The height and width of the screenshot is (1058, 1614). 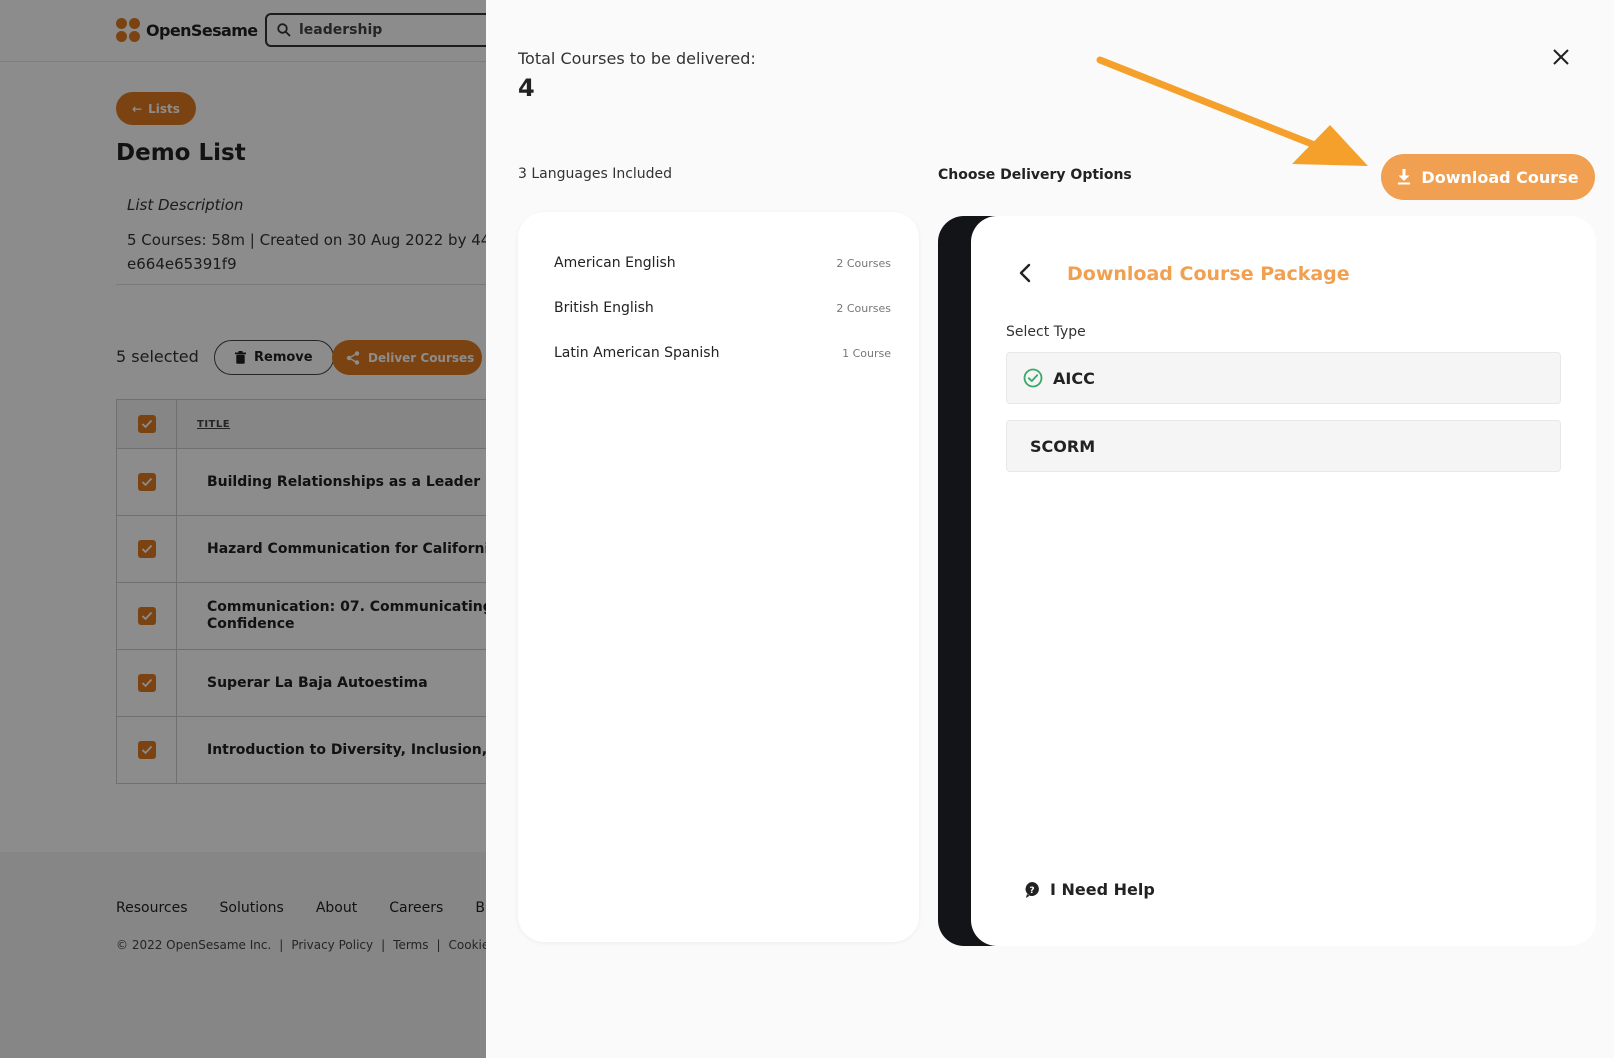 What do you see at coordinates (722, 353) in the screenshot?
I see `language-item: Latin American Spanish 1 Course` at bounding box center [722, 353].